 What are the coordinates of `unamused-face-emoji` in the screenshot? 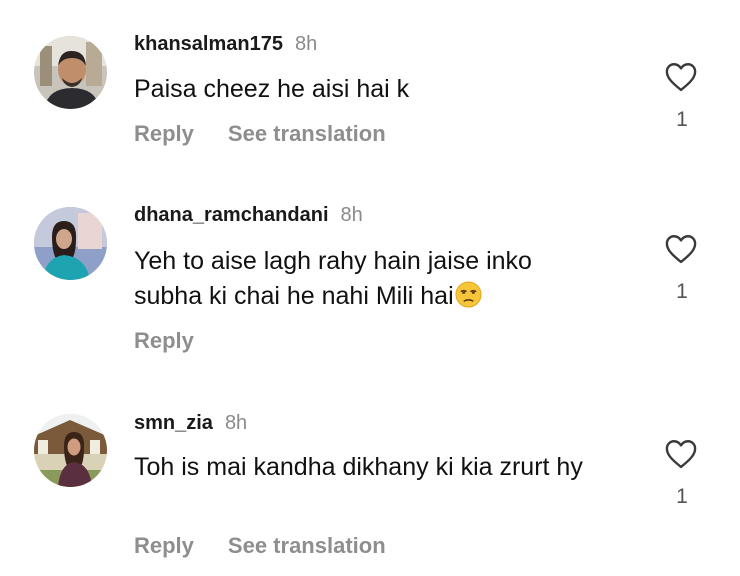 It's located at (468, 294).